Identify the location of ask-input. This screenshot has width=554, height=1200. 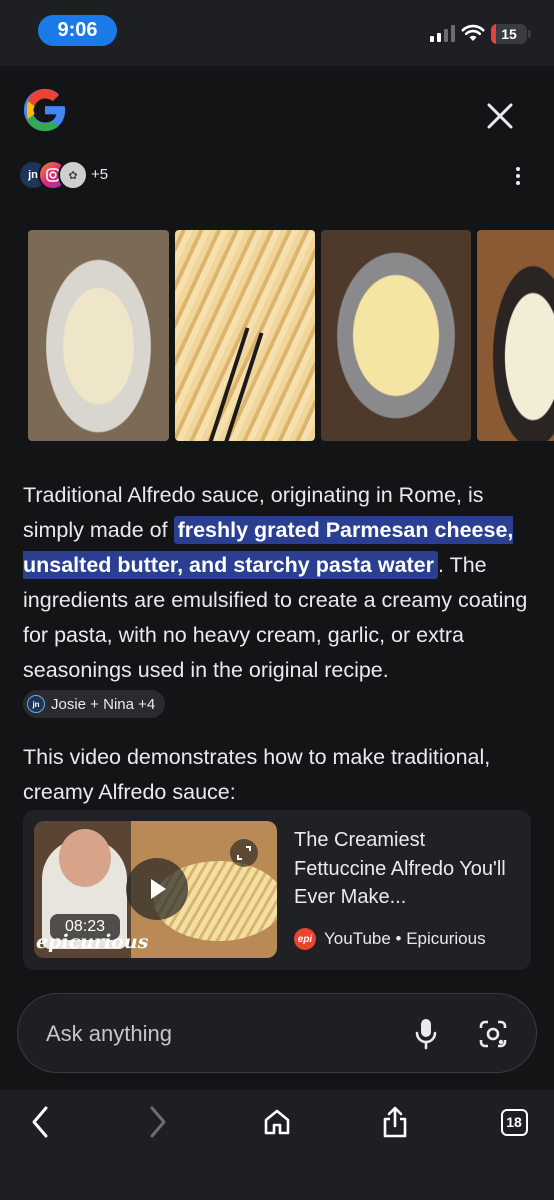
(211, 1034).